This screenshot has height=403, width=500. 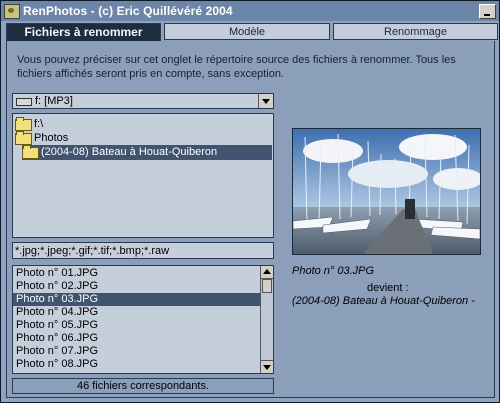 I want to click on title-bar: RenPhotos - (c) Eric Quillévéré 2004, so click(x=250, y=11).